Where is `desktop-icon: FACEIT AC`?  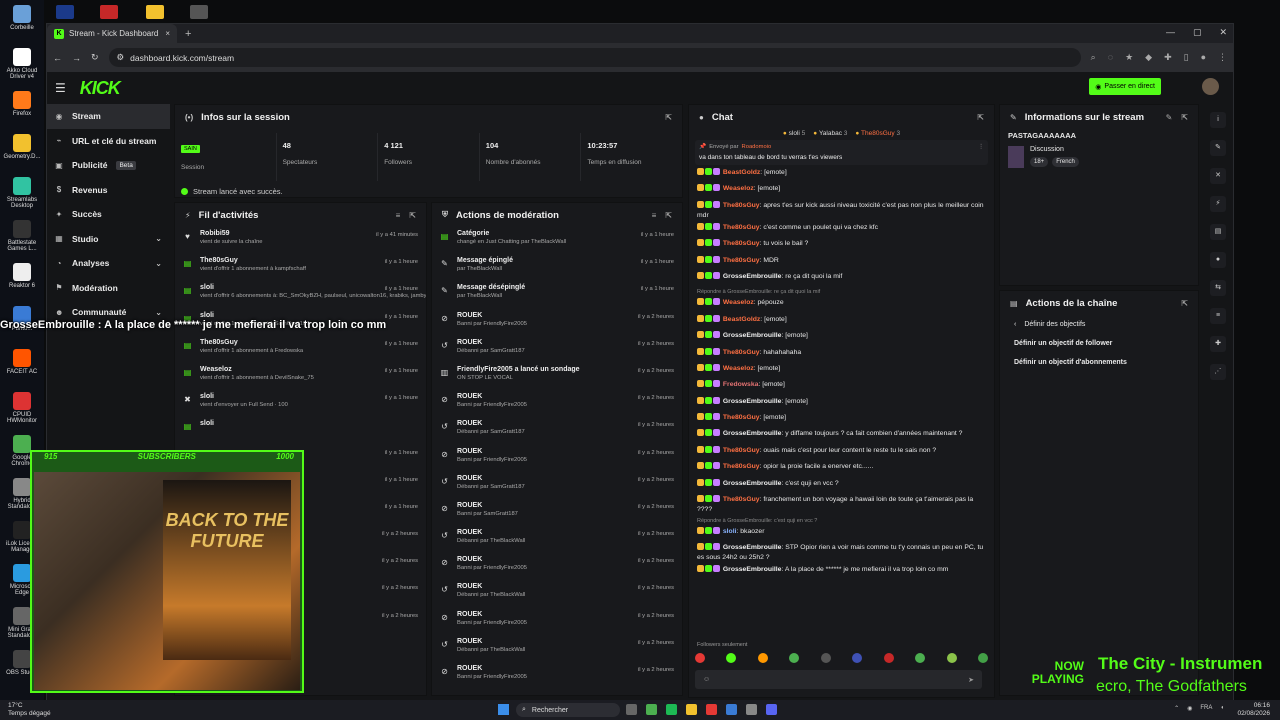
desktop-icon: FACEIT AC is located at coordinates (22, 362).